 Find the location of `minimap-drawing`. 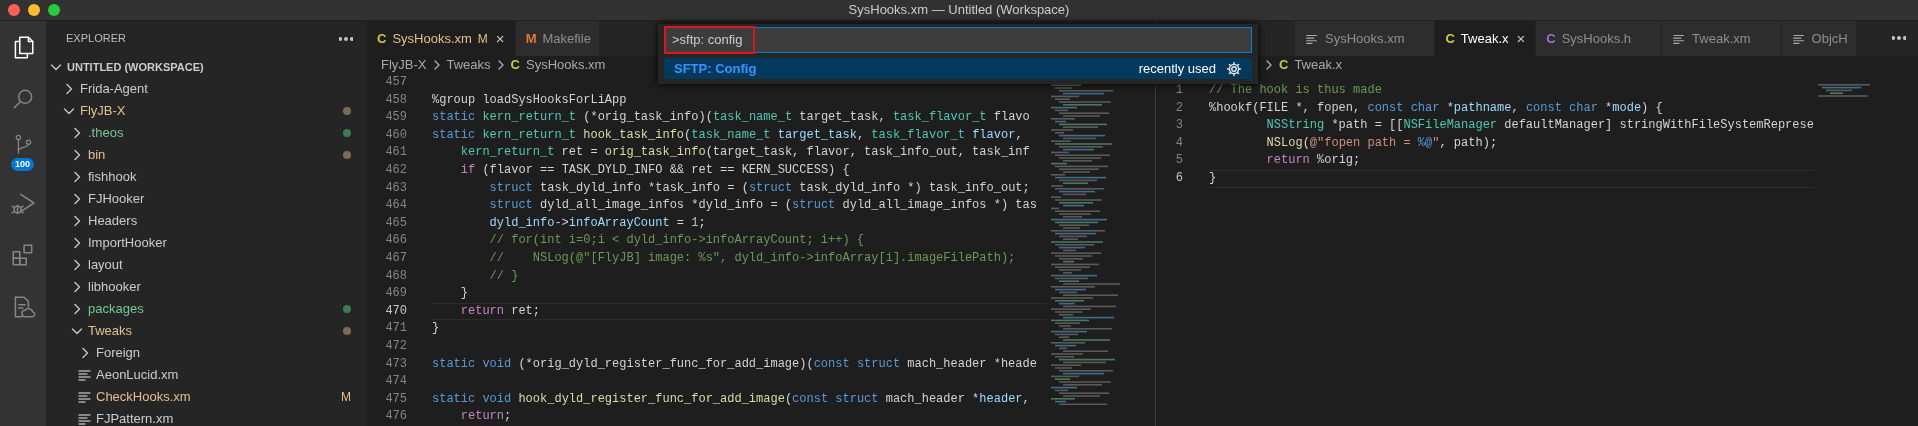

minimap-drawing is located at coordinates (1843, 90).